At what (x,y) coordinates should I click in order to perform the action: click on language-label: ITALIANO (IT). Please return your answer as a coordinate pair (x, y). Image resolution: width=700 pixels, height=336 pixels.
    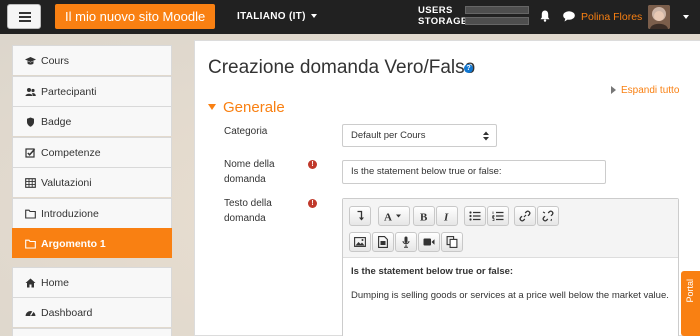
    Looking at the image, I should click on (271, 16).